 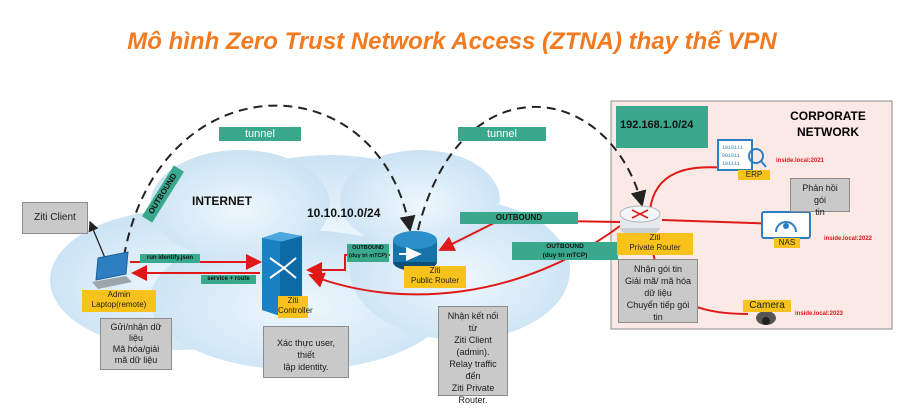 What do you see at coordinates (222, 201) in the screenshot?
I see `internet-label: INTERNET` at bounding box center [222, 201].